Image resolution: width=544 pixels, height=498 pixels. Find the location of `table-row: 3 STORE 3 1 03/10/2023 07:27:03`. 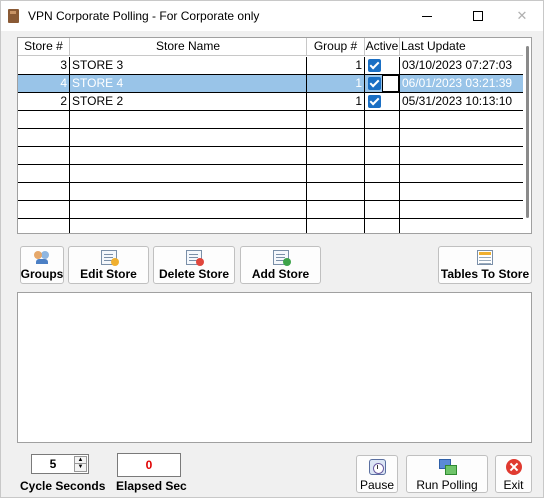

table-row: 3 STORE 3 1 03/10/2023 07:27:03 is located at coordinates (270, 66).